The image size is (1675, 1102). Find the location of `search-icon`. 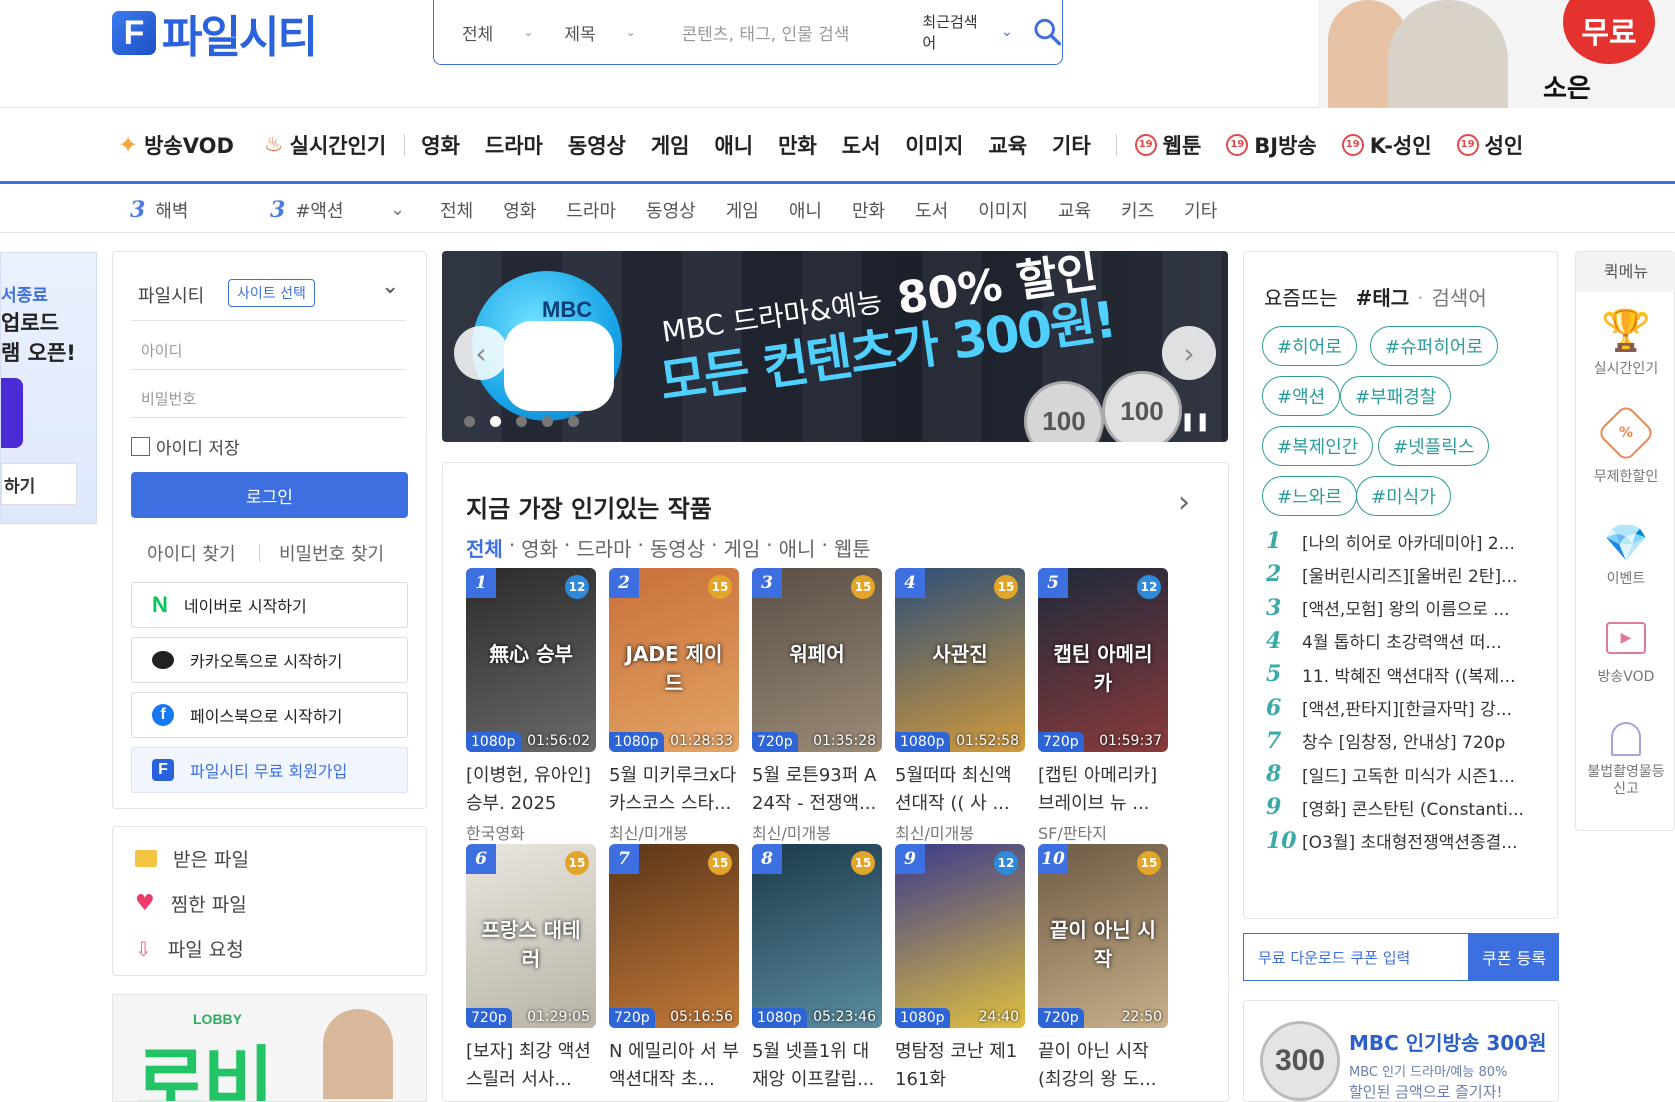

search-icon is located at coordinates (1047, 32).